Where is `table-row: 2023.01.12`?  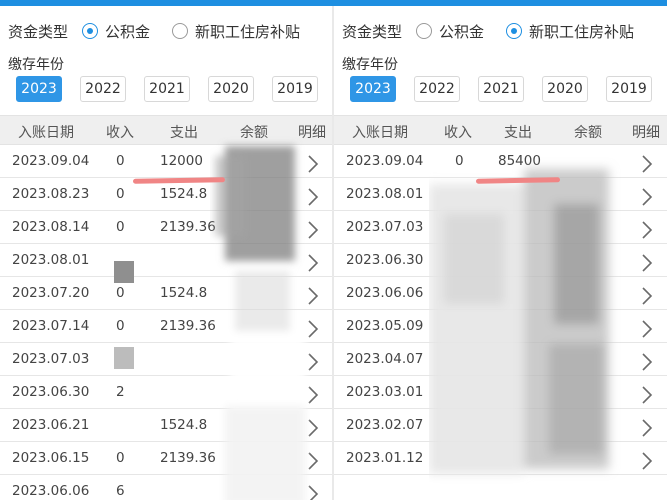 table-row: 2023.01.12 is located at coordinates (500, 458).